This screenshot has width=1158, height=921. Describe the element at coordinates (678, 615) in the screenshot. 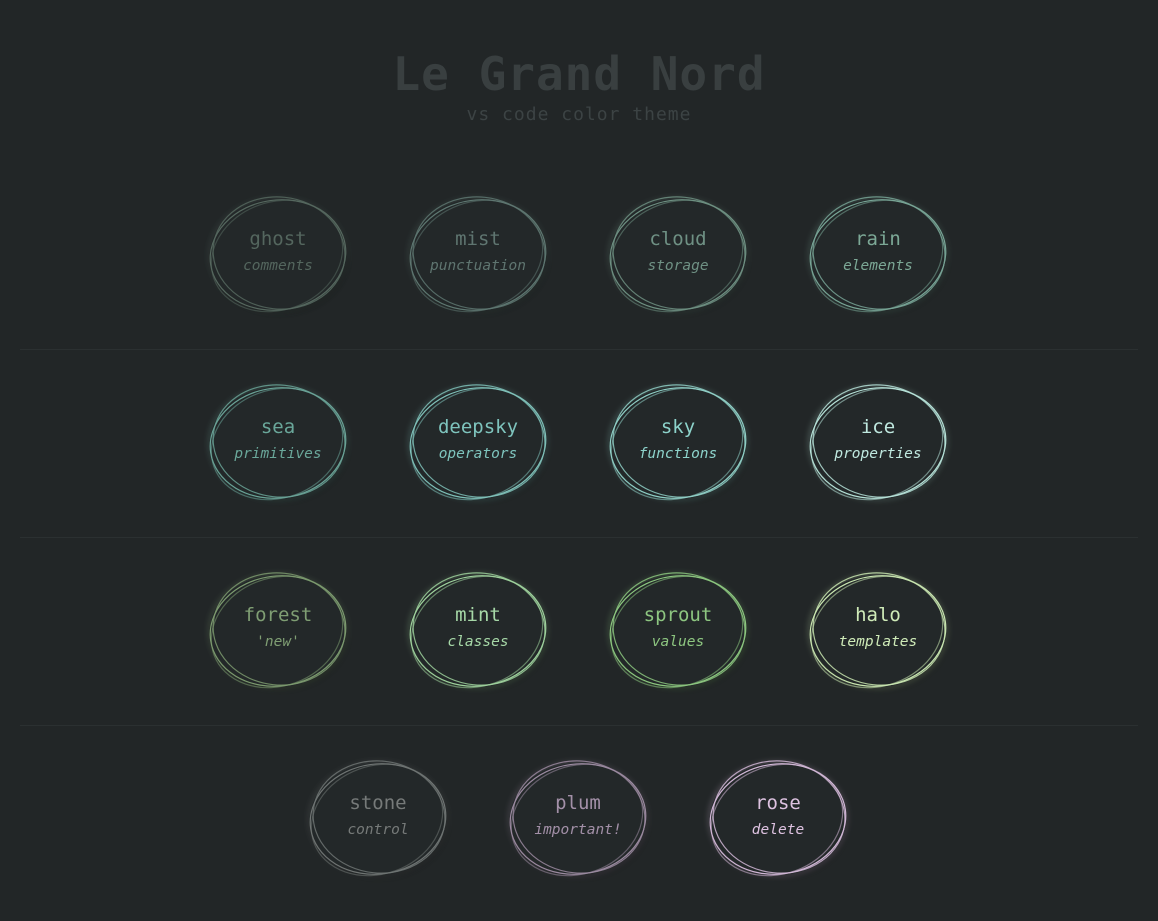

I see `swatch-name: sprout` at that location.